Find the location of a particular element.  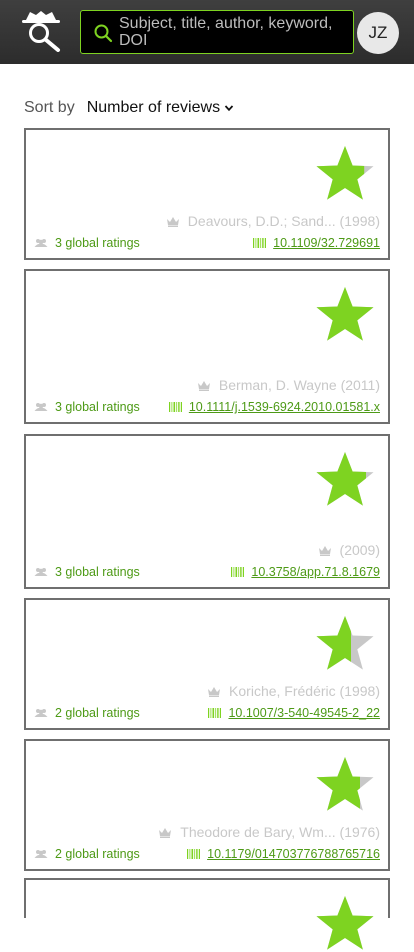

doi: 10.1007/3-540-49545-2_22 is located at coordinates (294, 713).